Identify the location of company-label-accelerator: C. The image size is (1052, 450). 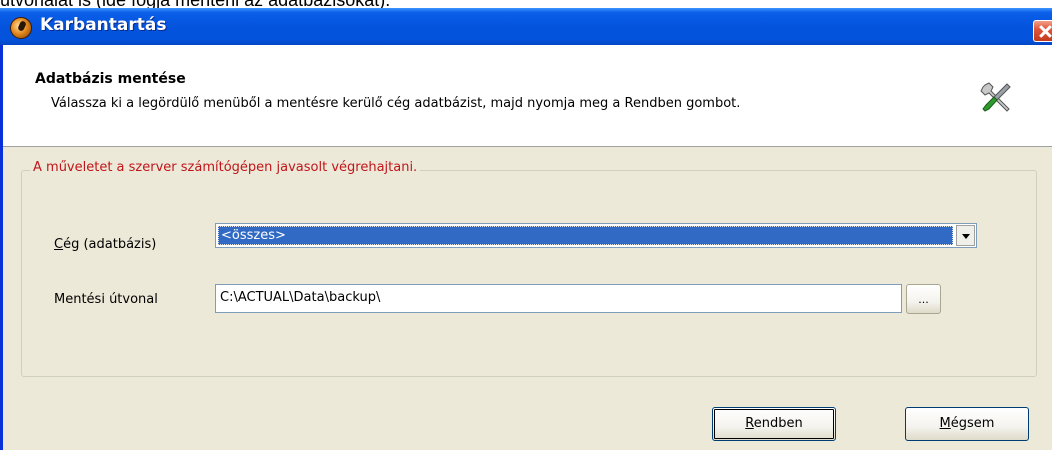
(59, 244).